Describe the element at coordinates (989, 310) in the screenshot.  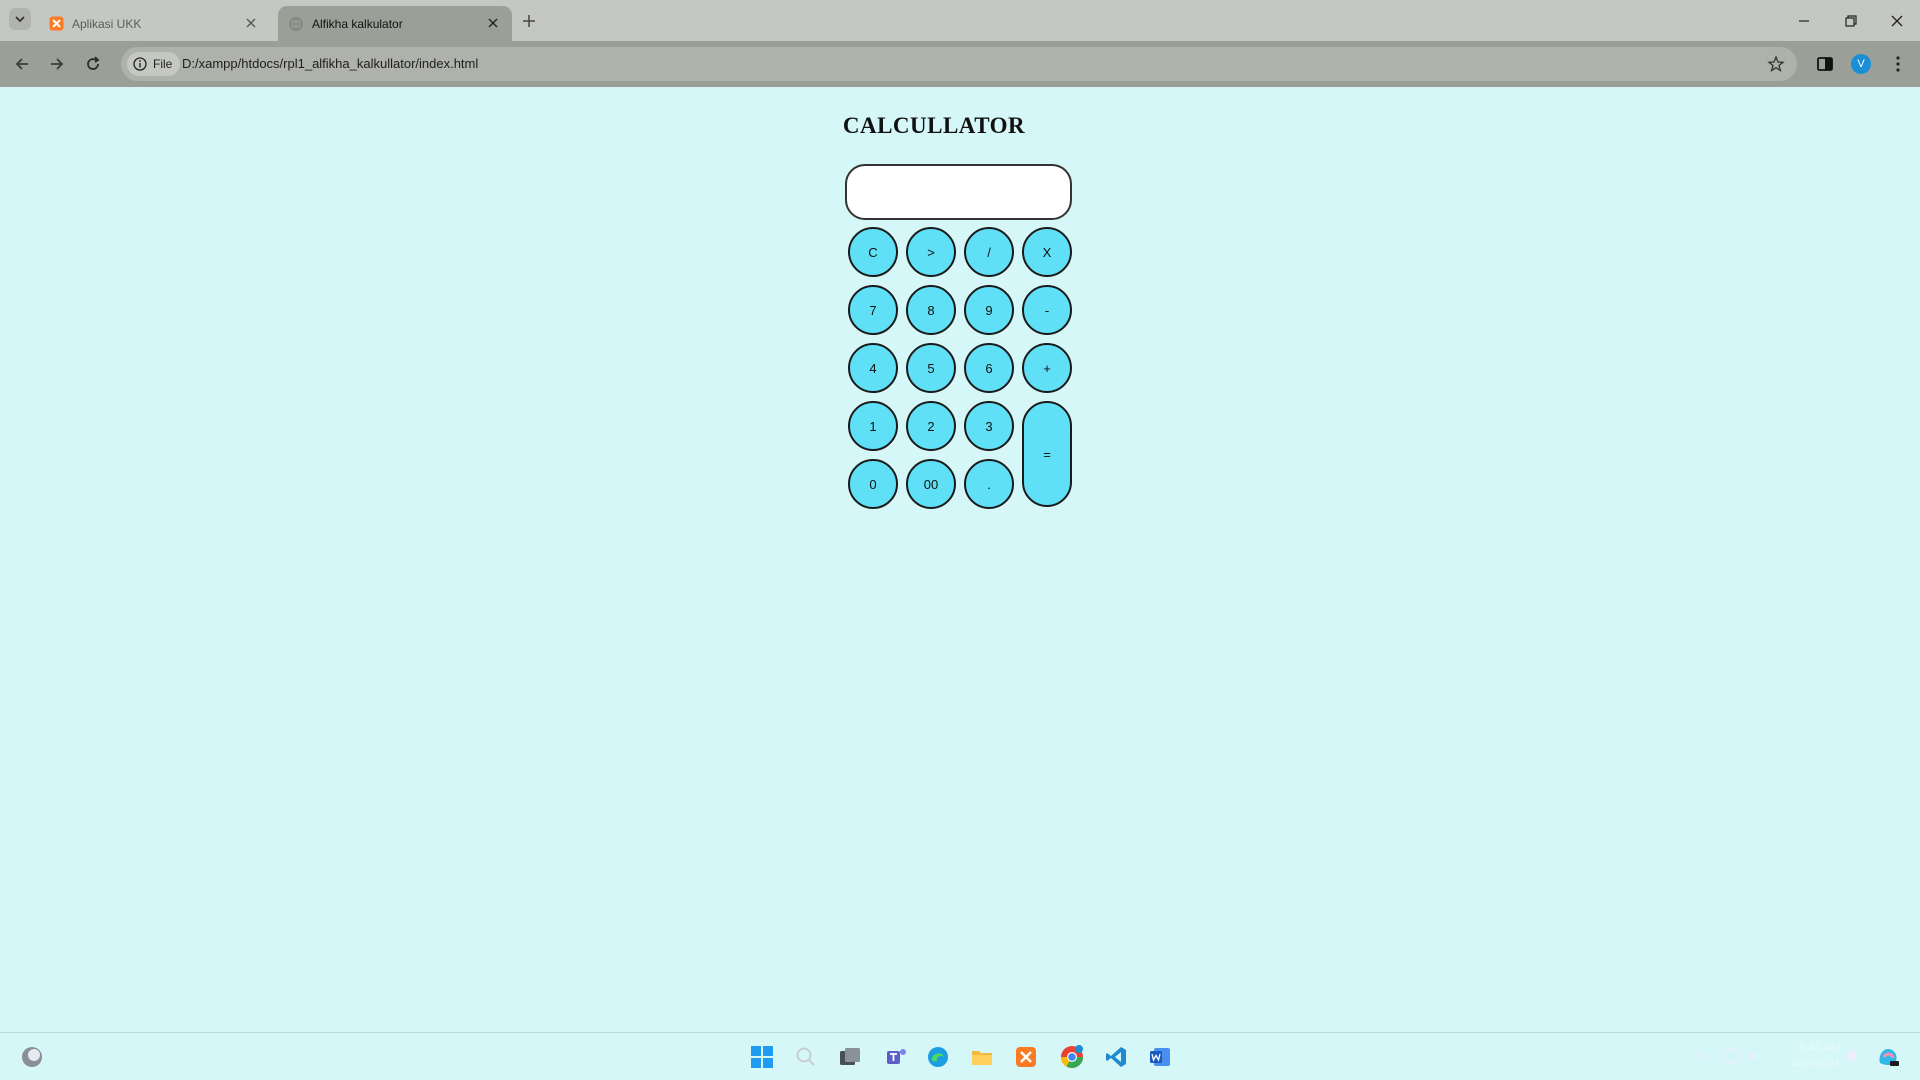
I see `digit-9-button: 9` at that location.